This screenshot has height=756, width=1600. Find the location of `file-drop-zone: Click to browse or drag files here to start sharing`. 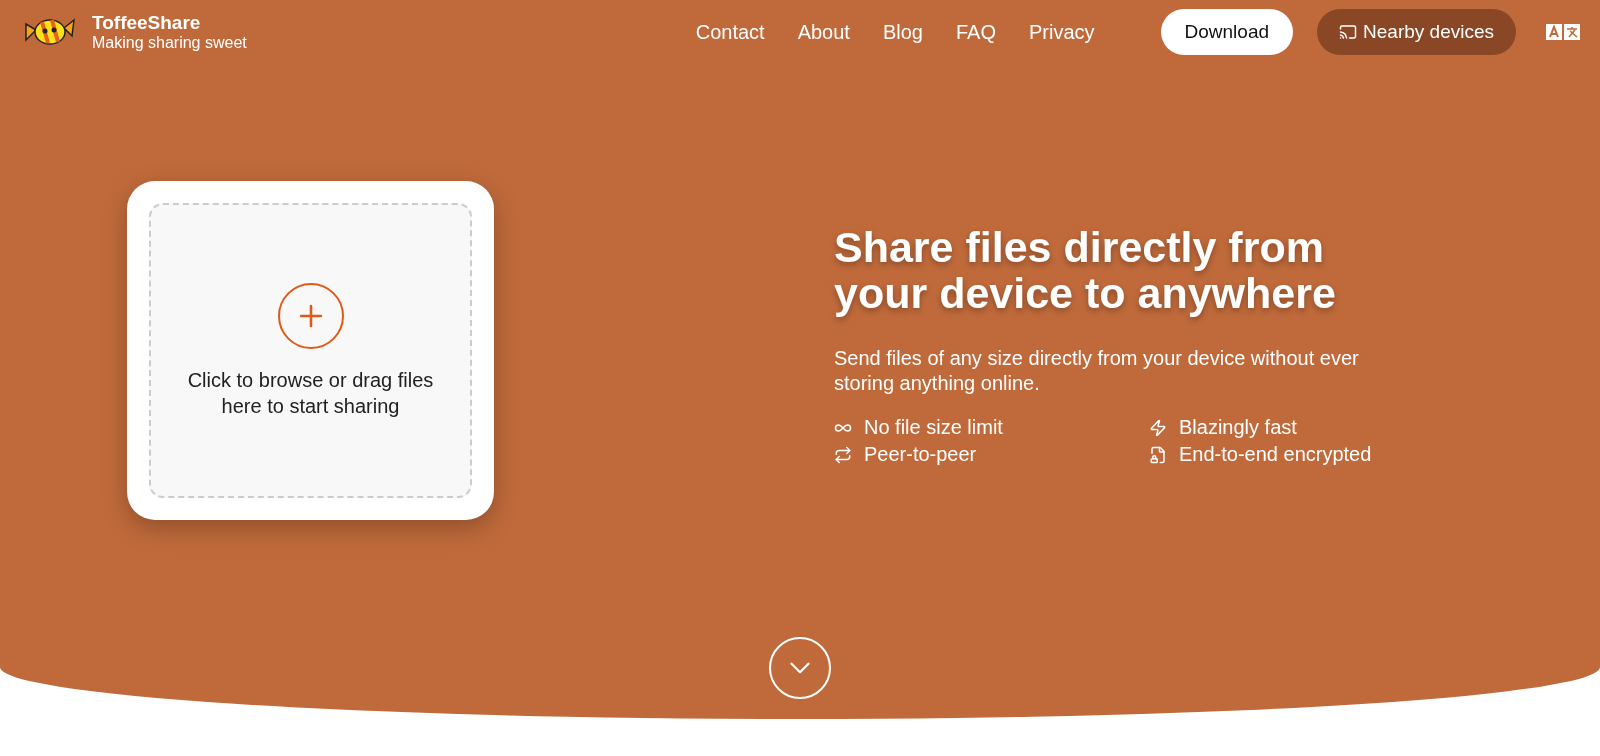

file-drop-zone: Click to browse or drag files here to start sharing is located at coordinates (310, 350).